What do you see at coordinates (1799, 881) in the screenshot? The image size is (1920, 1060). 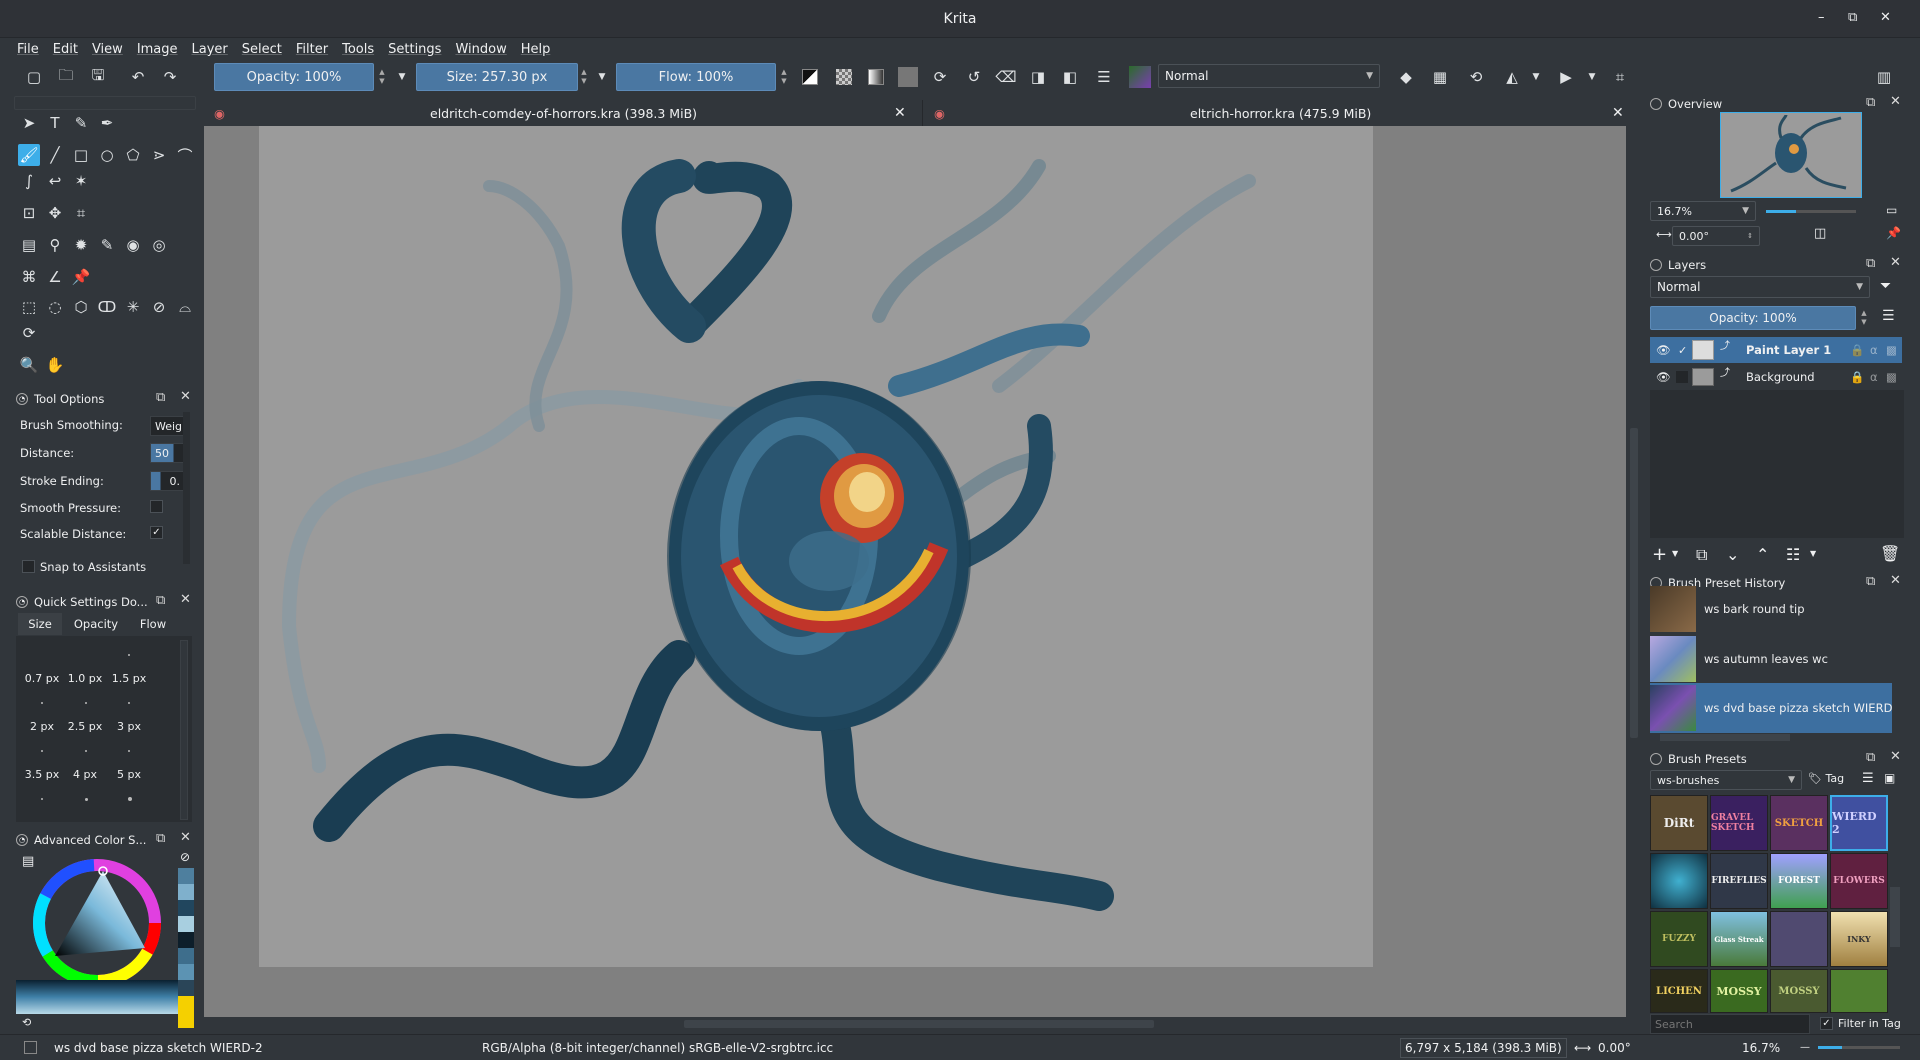 I see `preset-forest: FOREST` at bounding box center [1799, 881].